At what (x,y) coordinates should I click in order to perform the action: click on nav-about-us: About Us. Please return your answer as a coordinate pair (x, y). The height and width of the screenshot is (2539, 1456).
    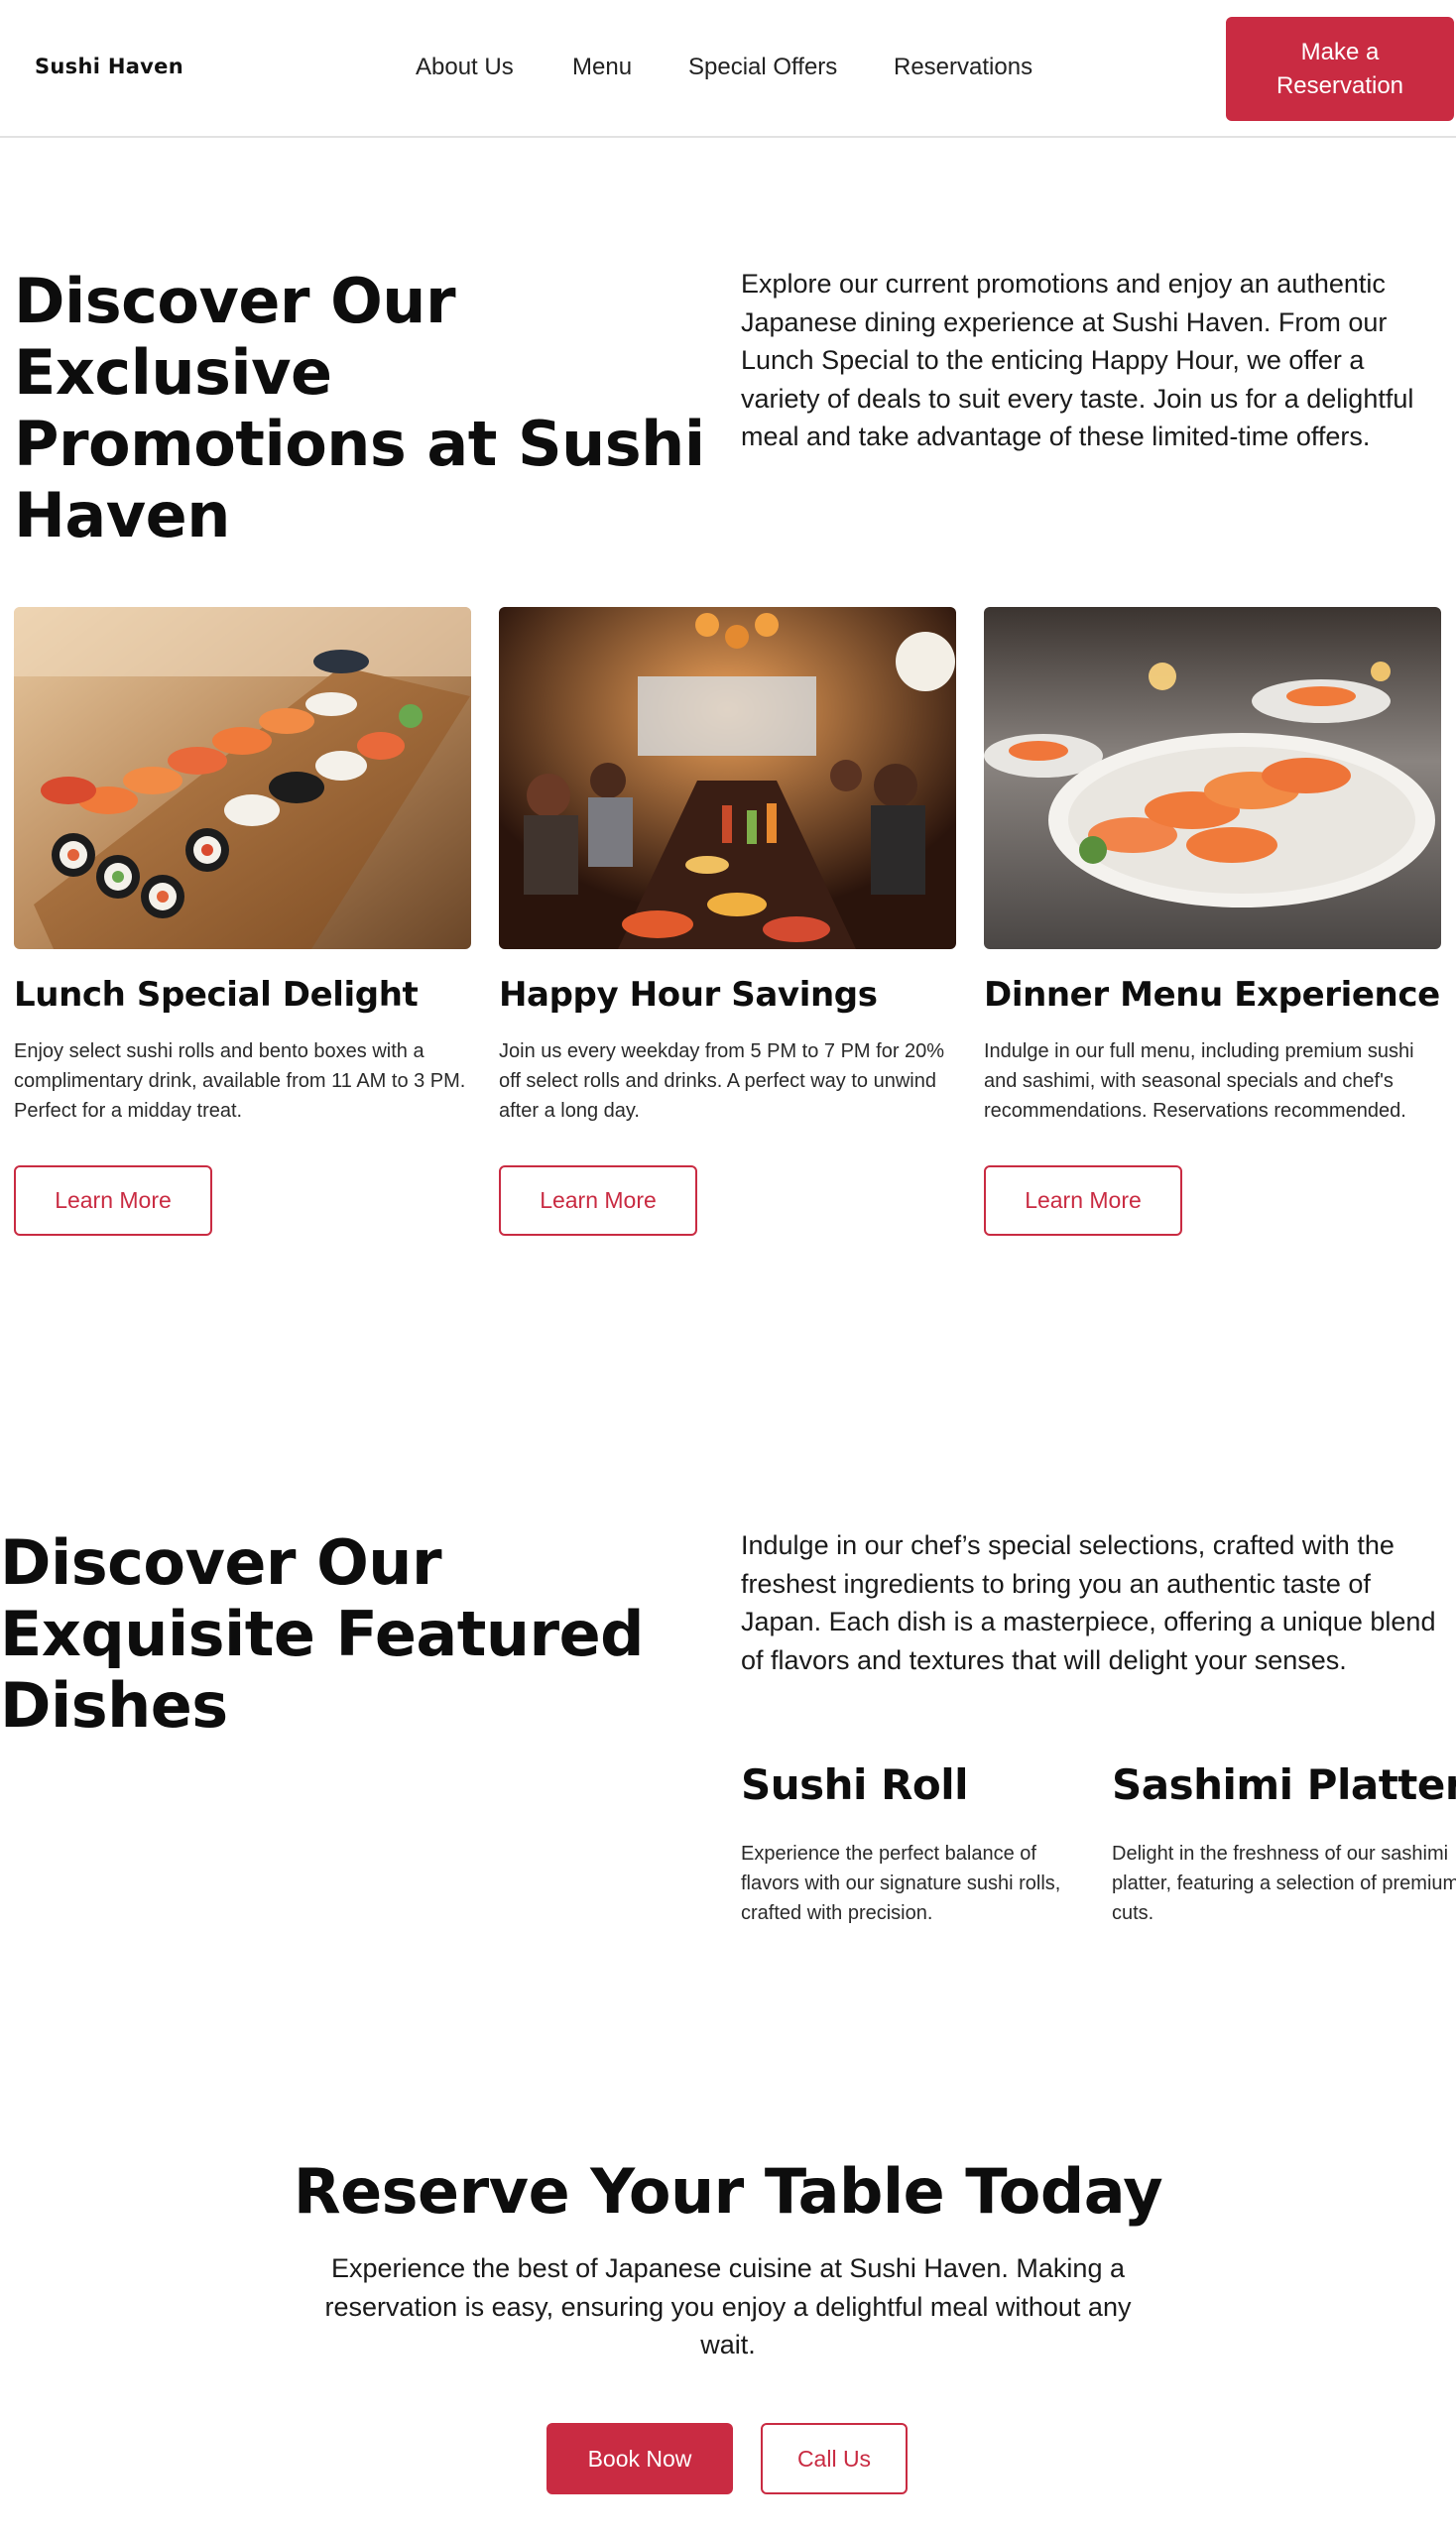
    Looking at the image, I should click on (465, 67).